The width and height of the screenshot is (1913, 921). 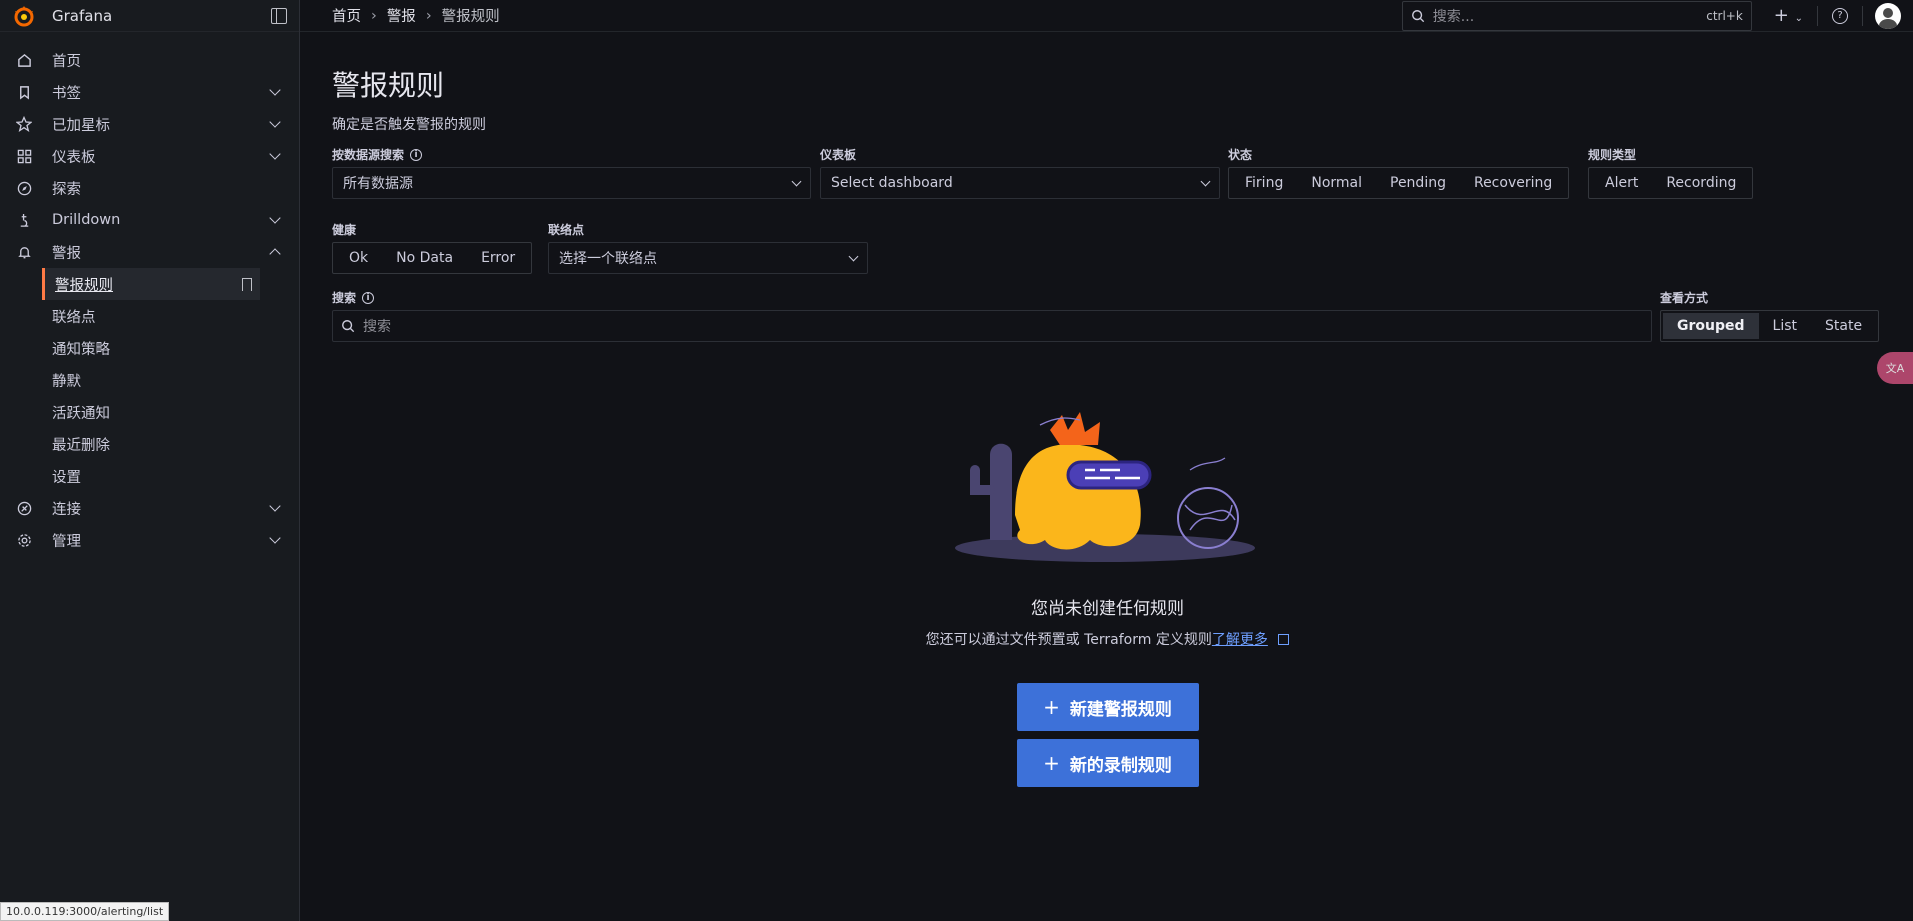 What do you see at coordinates (149, 124) in the screenshot?
I see `nav-item-starred: 已加星标` at bounding box center [149, 124].